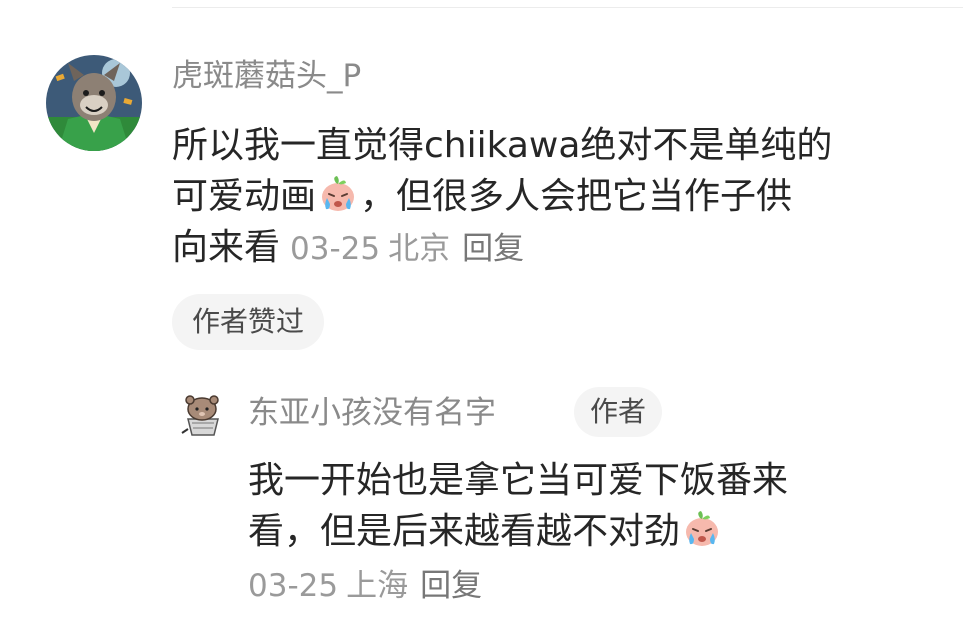  What do you see at coordinates (567, 7) in the screenshot?
I see `top-divider` at bounding box center [567, 7].